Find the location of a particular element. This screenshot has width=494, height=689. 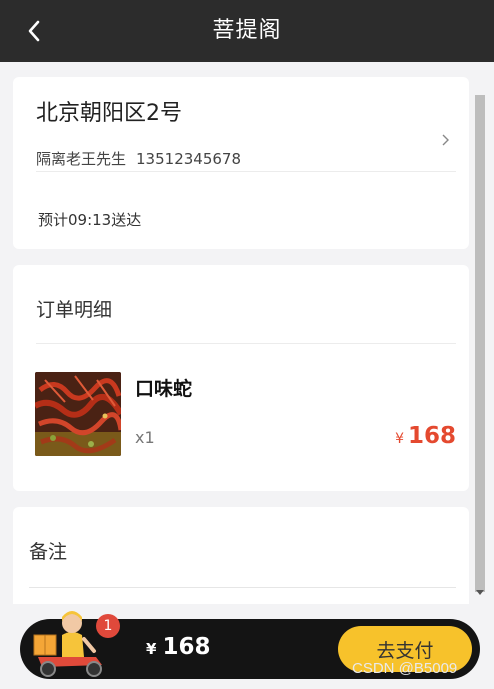

dish-price-value: 168 is located at coordinates (431, 436).